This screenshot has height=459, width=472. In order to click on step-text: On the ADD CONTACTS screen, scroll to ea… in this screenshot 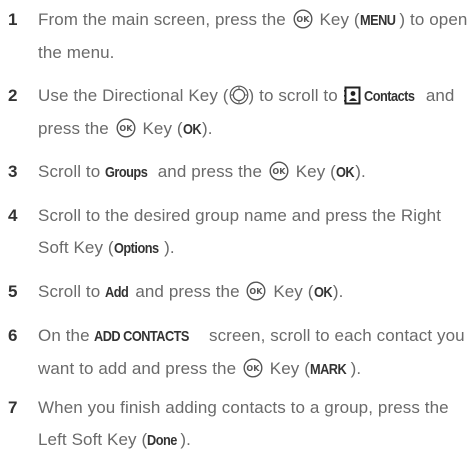, I will do `click(254, 353)`.